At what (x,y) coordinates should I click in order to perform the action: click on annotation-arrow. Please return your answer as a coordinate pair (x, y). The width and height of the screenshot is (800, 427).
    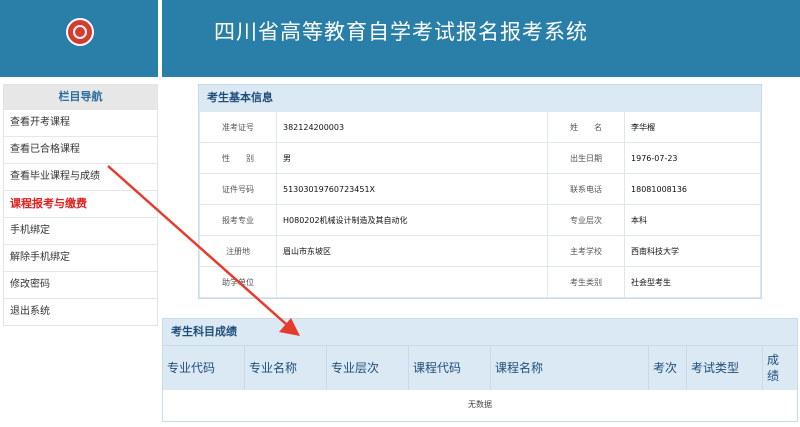
    Looking at the image, I should click on (203, 250).